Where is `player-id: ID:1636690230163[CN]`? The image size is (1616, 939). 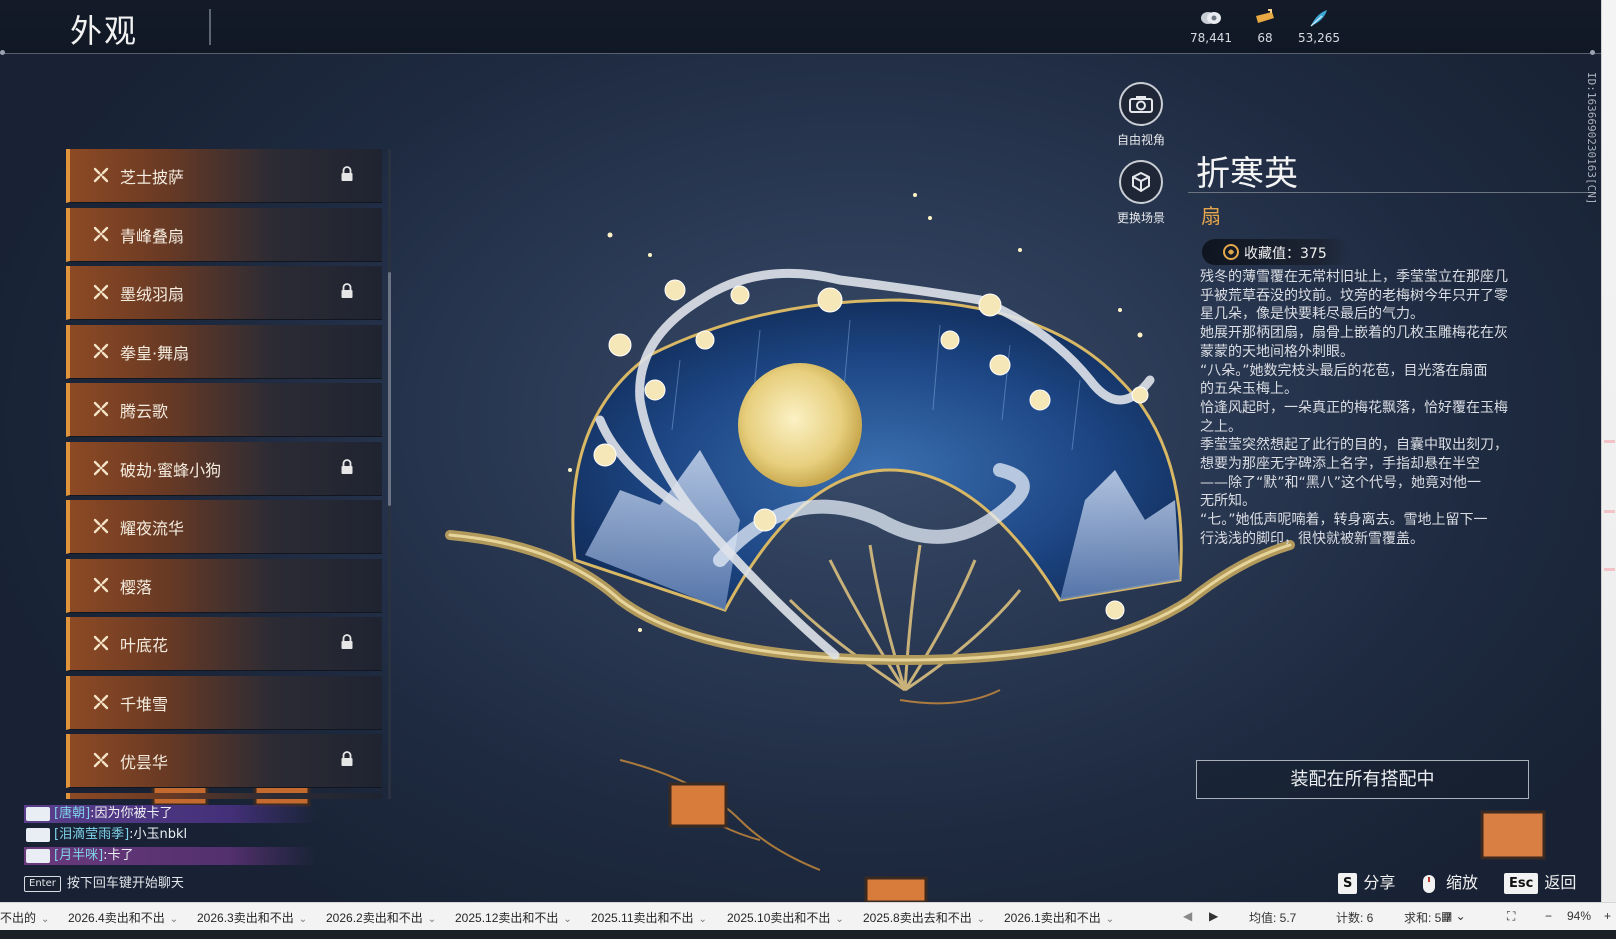 player-id: ID:1636690230163[CN] is located at coordinates (1591, 138).